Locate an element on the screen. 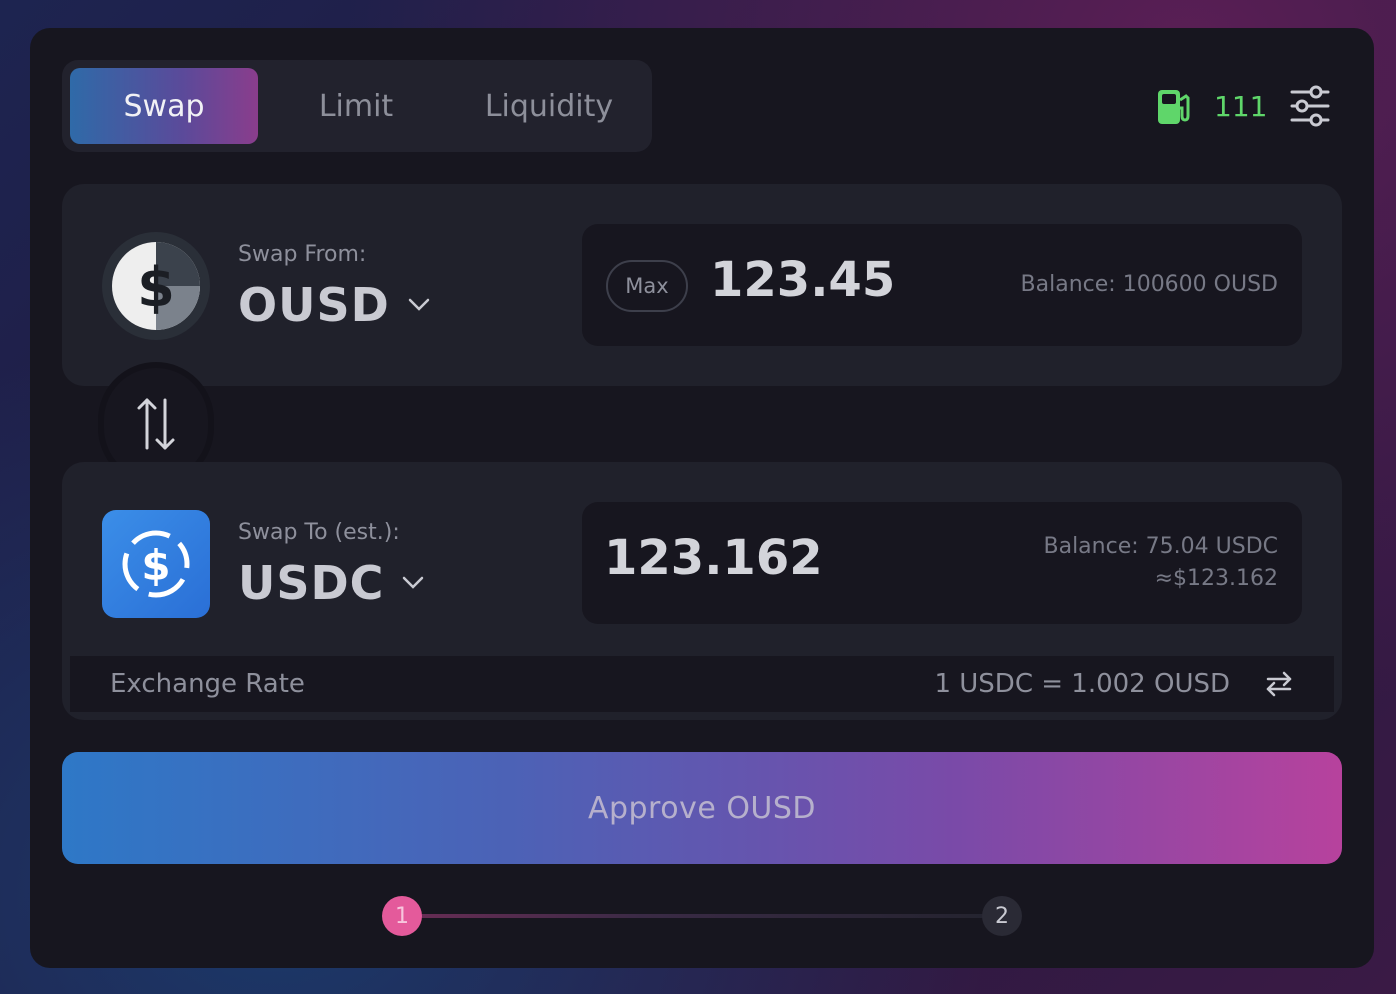 The height and width of the screenshot is (994, 1396). to-usd-value: ≈$123.162 is located at coordinates (1216, 578).